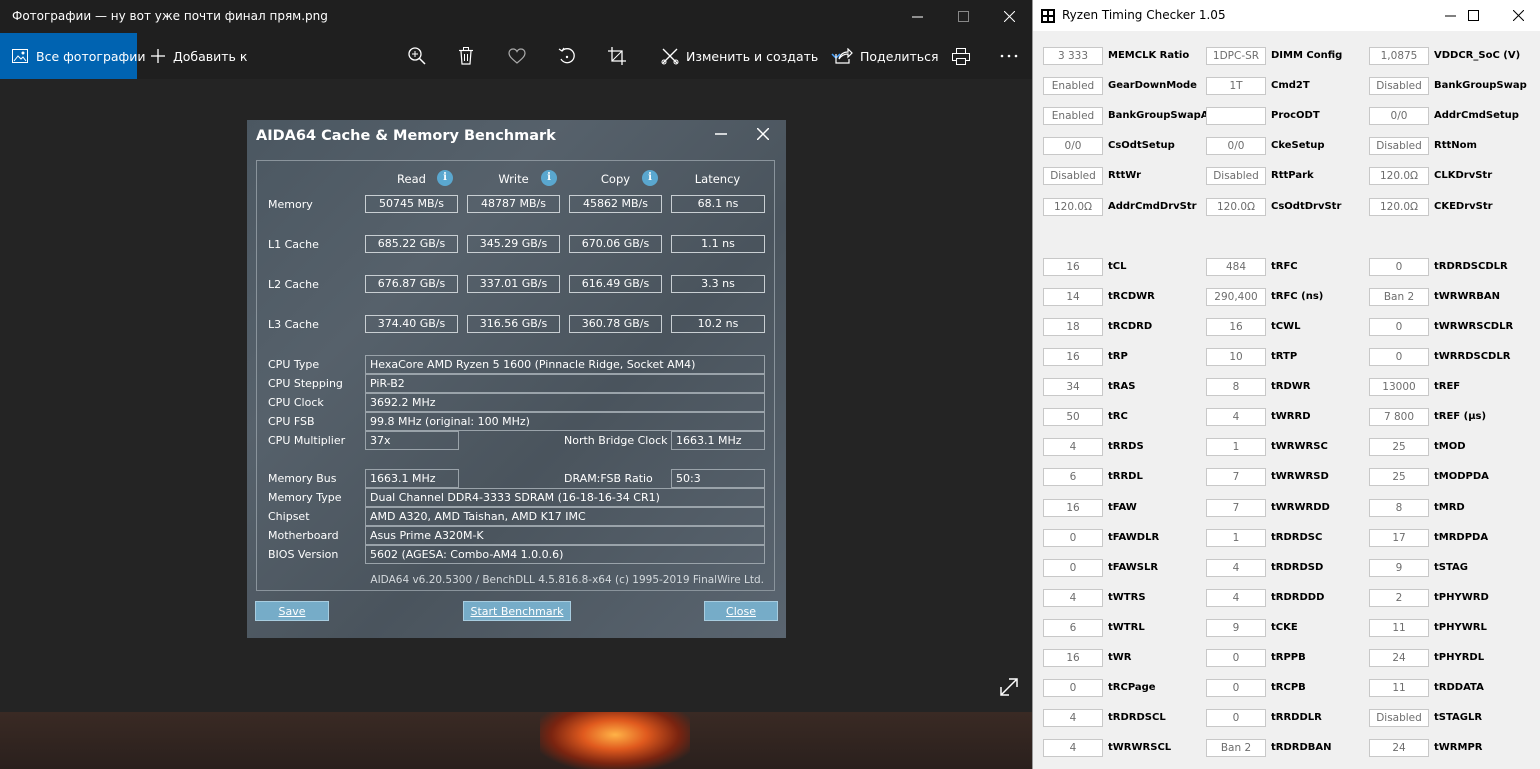 This screenshot has width=1540, height=769. Describe the element at coordinates (1288, 688) in the screenshot. I see `rtc-label-trcpb: tRCPB` at that location.